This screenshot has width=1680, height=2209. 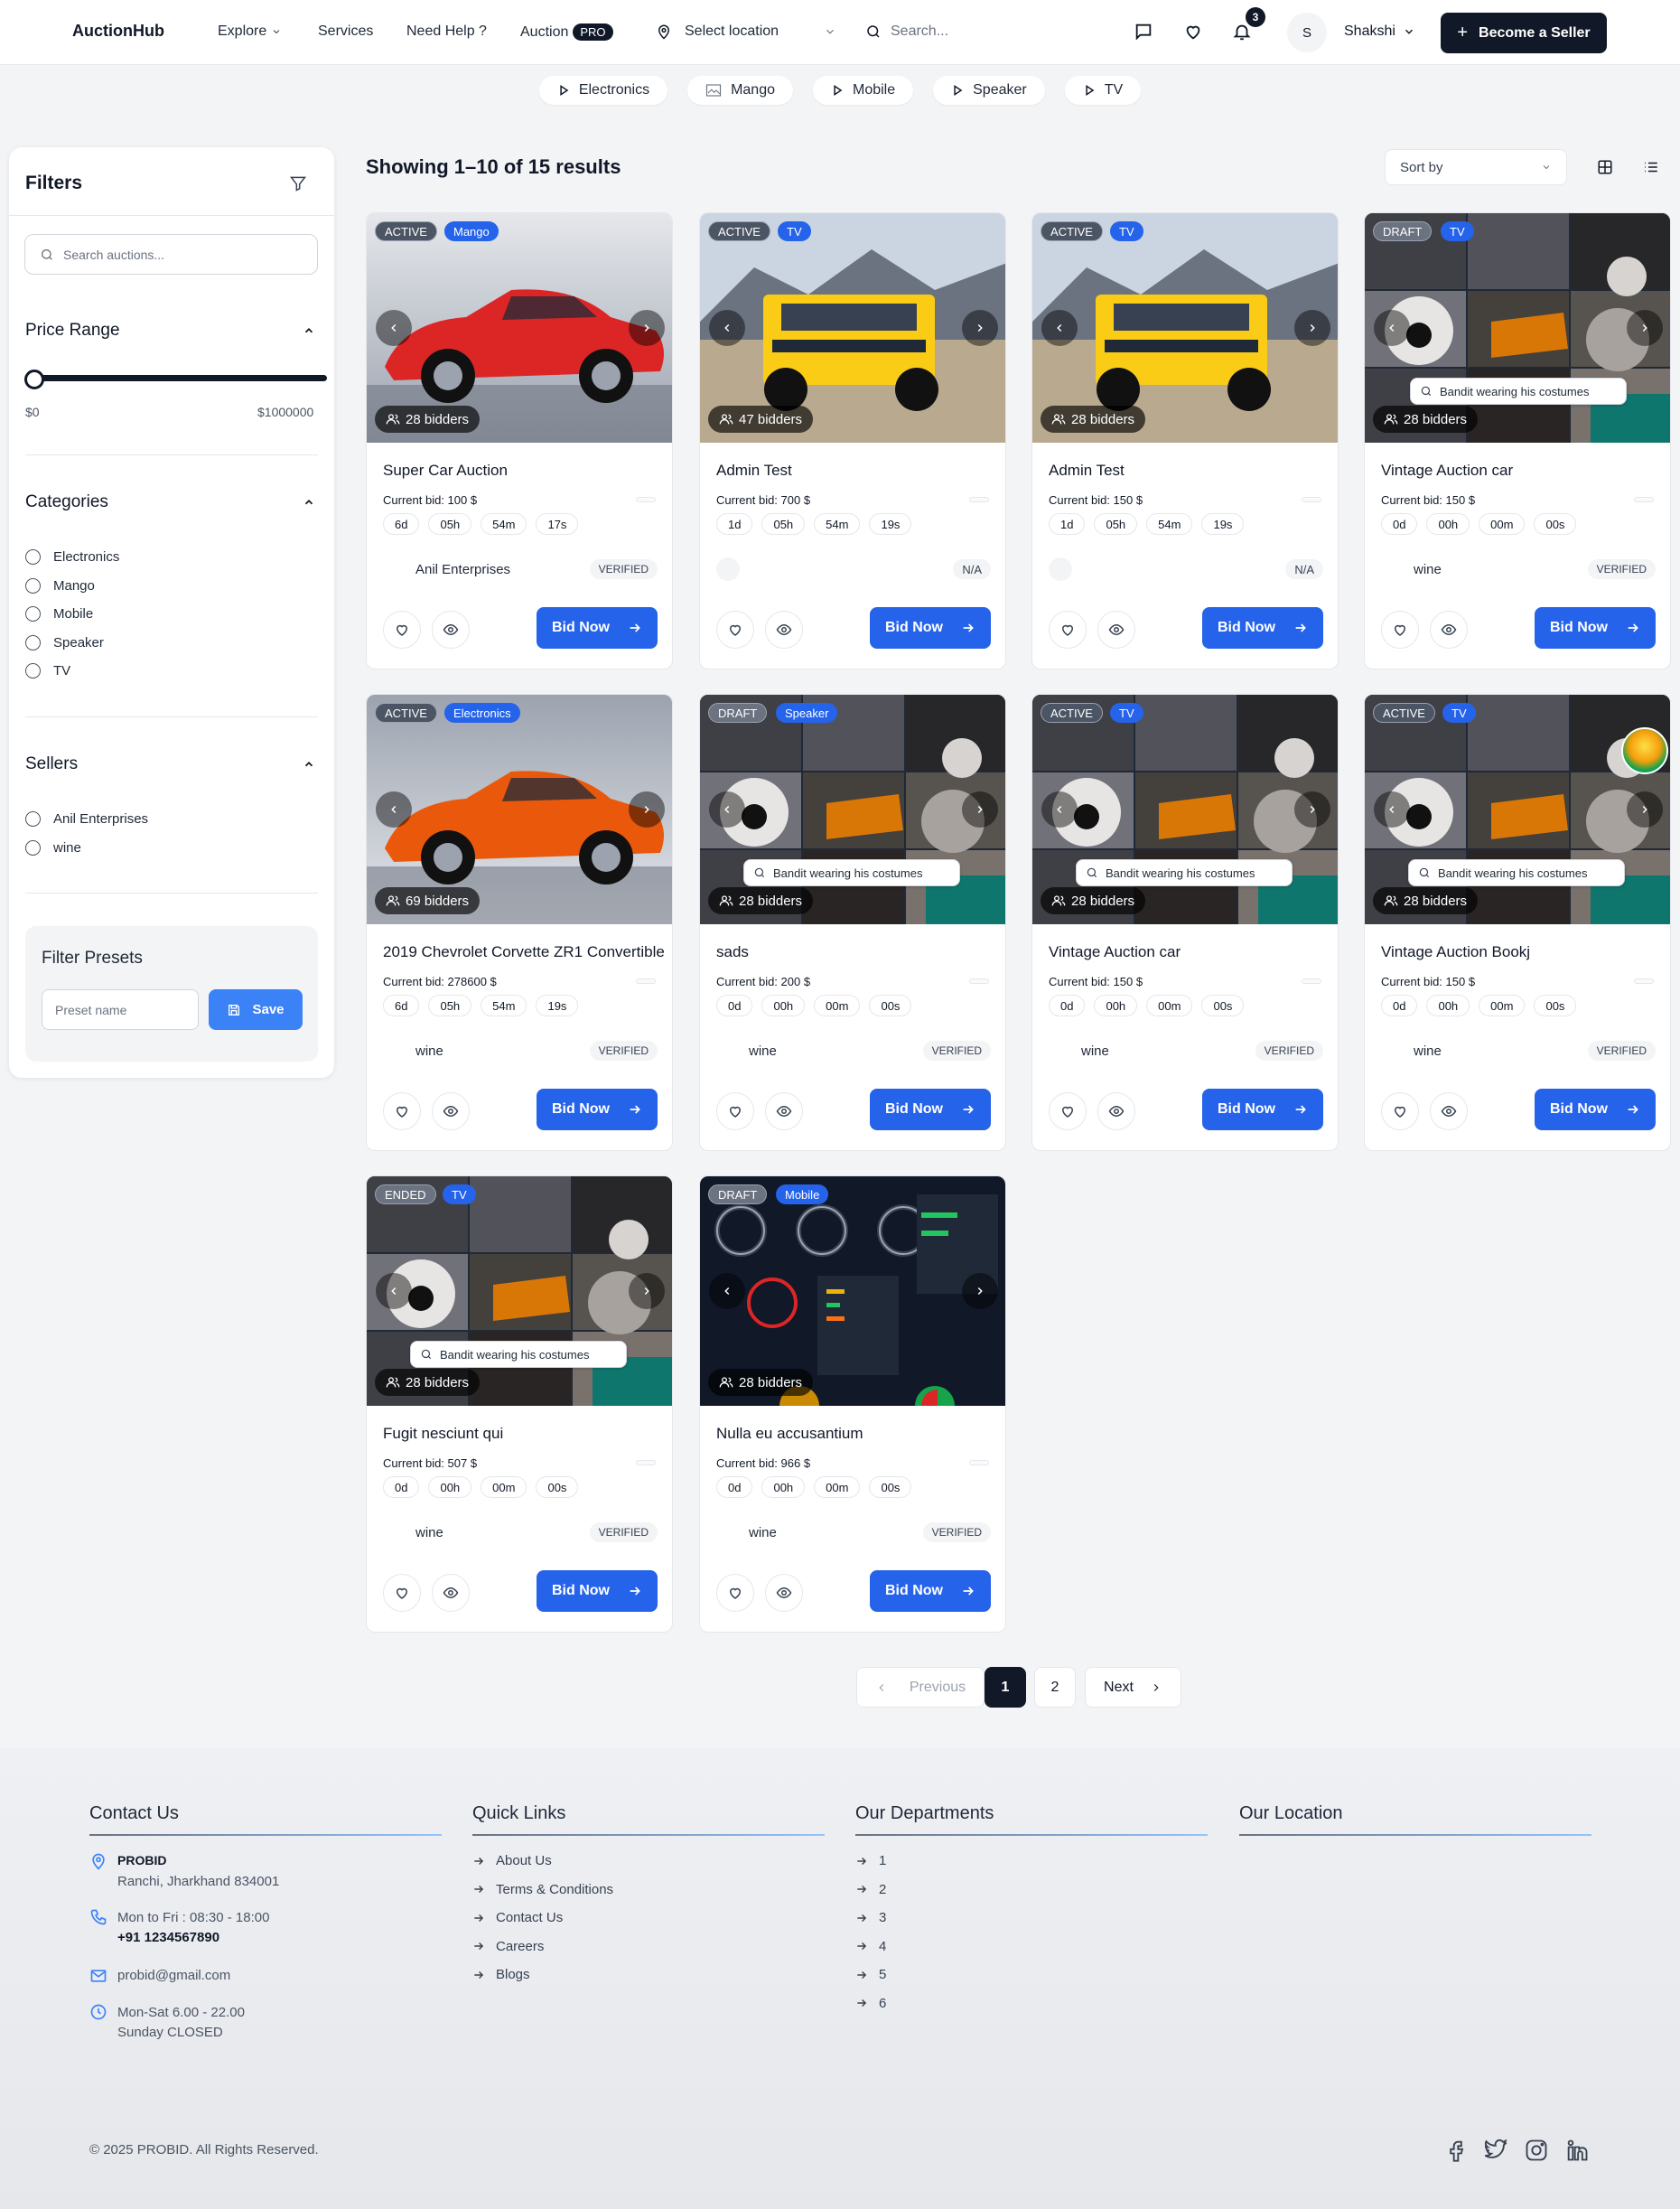 What do you see at coordinates (1194, 32) in the screenshot?
I see `heart-icon` at bounding box center [1194, 32].